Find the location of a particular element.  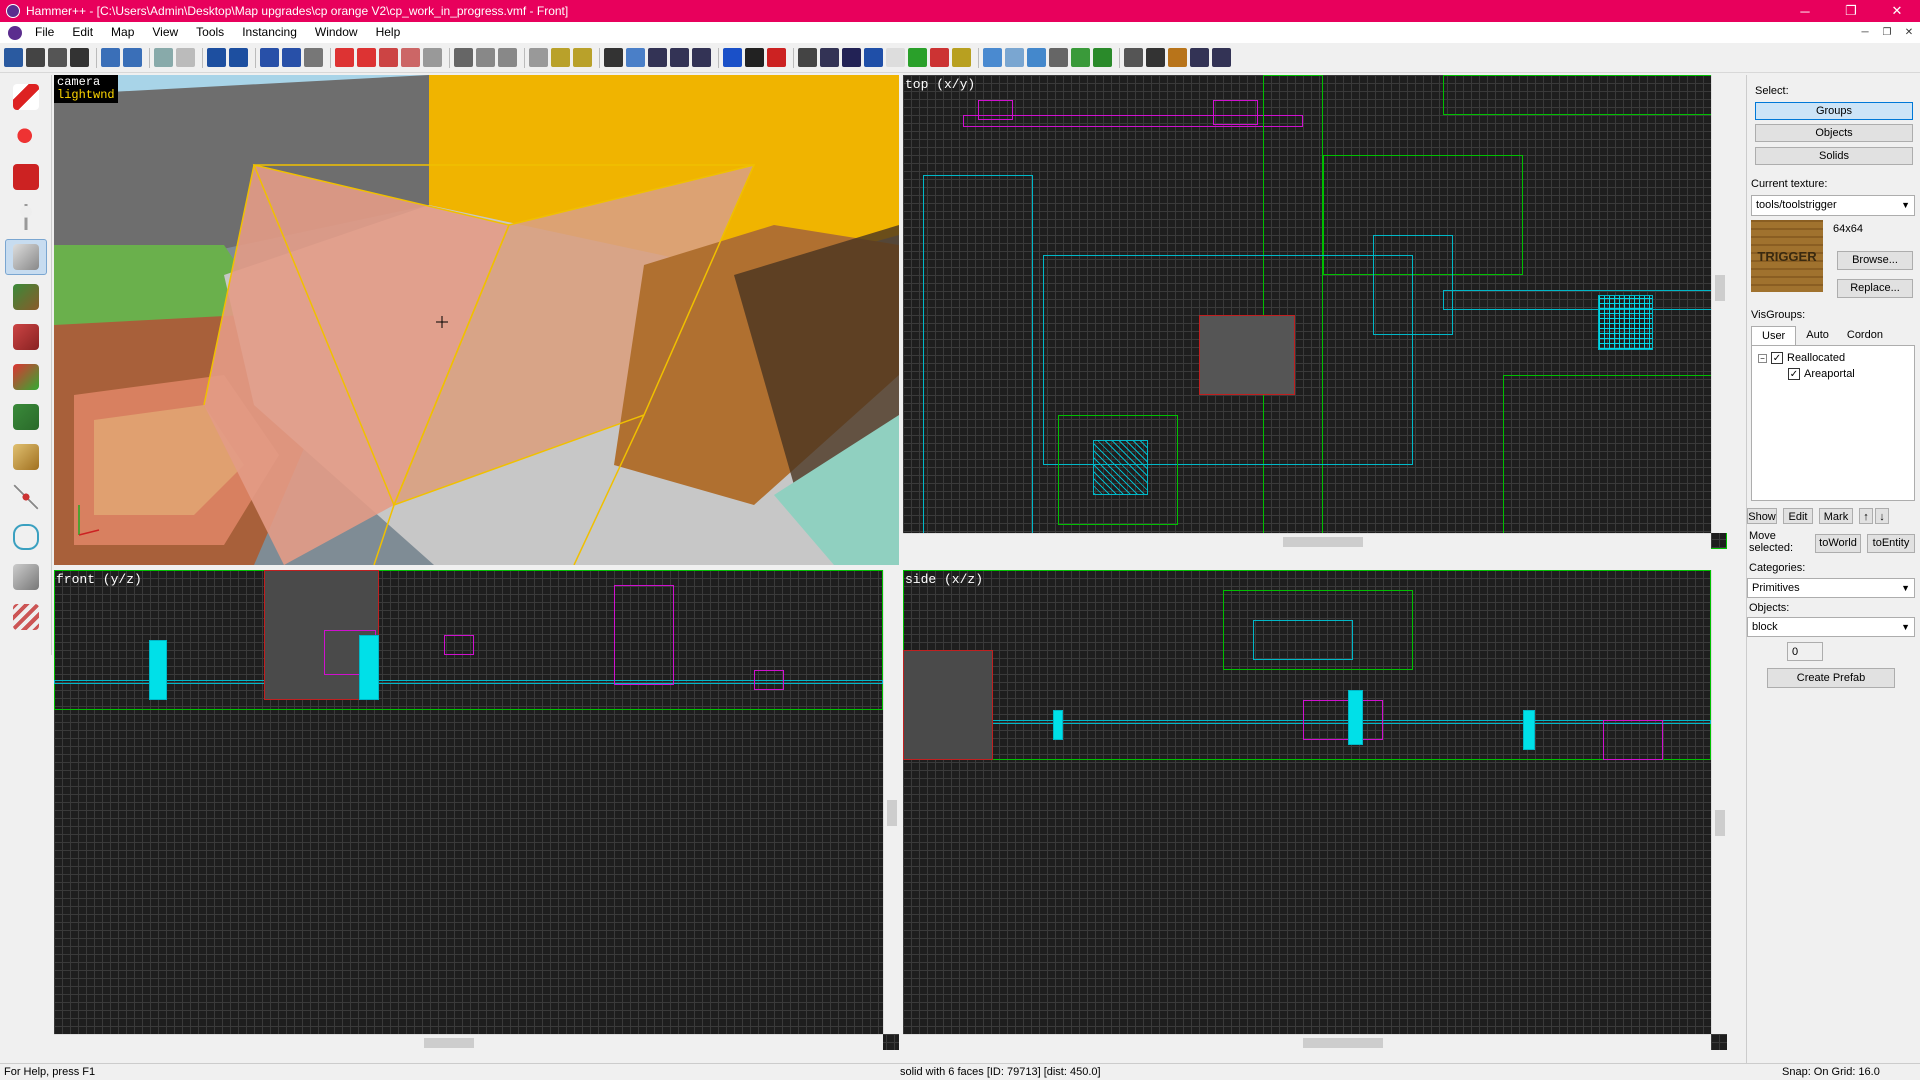

side-horizontal-scrollbar is located at coordinates (1307, 1042).